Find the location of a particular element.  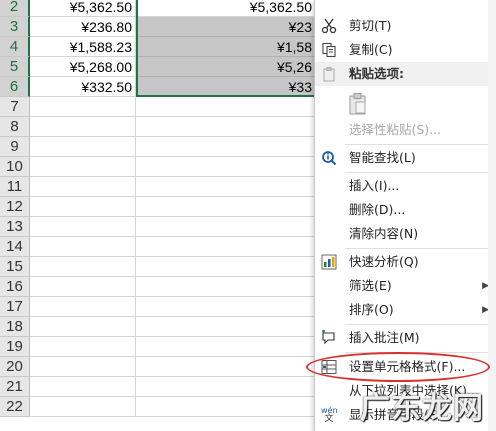

row-header: 18 is located at coordinates (15, 327).